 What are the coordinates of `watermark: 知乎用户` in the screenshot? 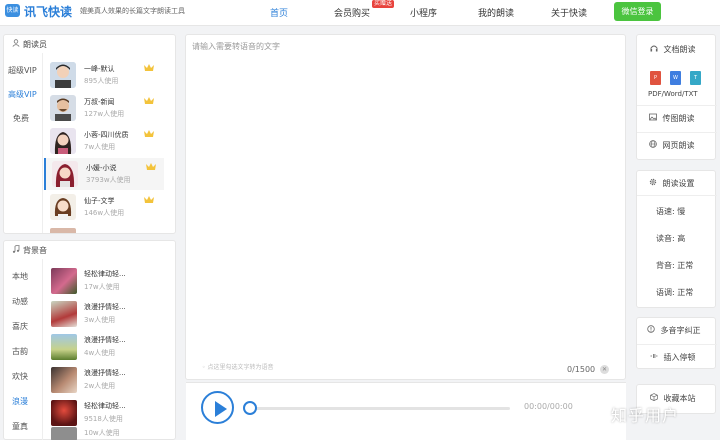 It's located at (645, 415).